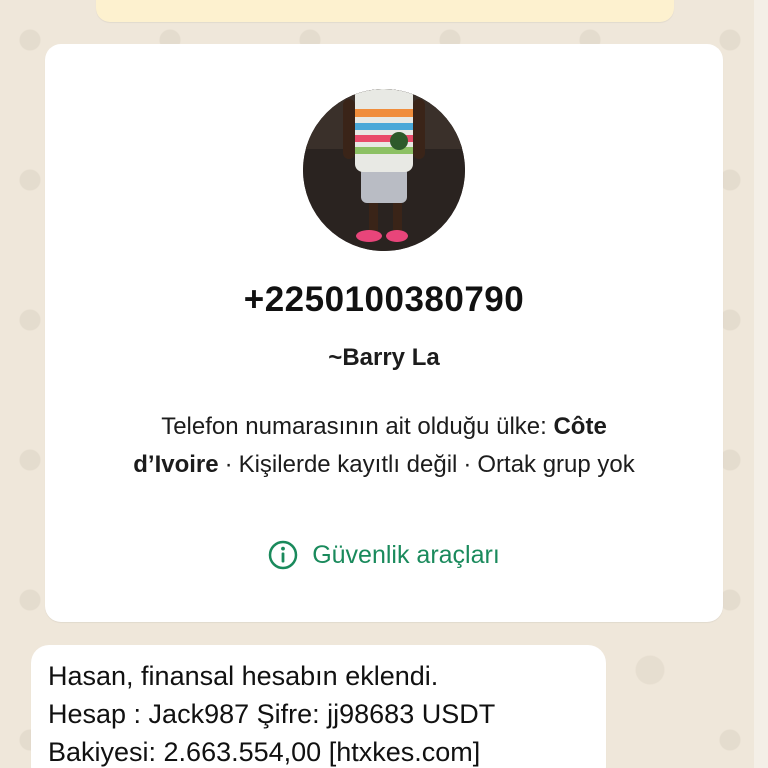 The image size is (768, 768). What do you see at coordinates (406, 554) in the screenshot?
I see `safety-tools-label: Güvenlik araçları` at bounding box center [406, 554].